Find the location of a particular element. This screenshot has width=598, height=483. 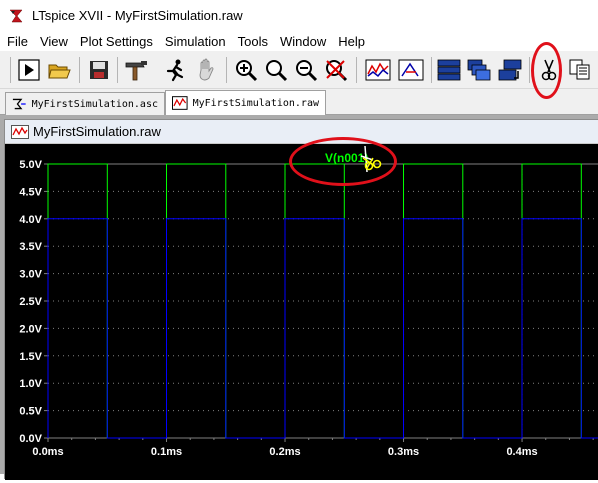

menu-file: File is located at coordinates (17, 41).